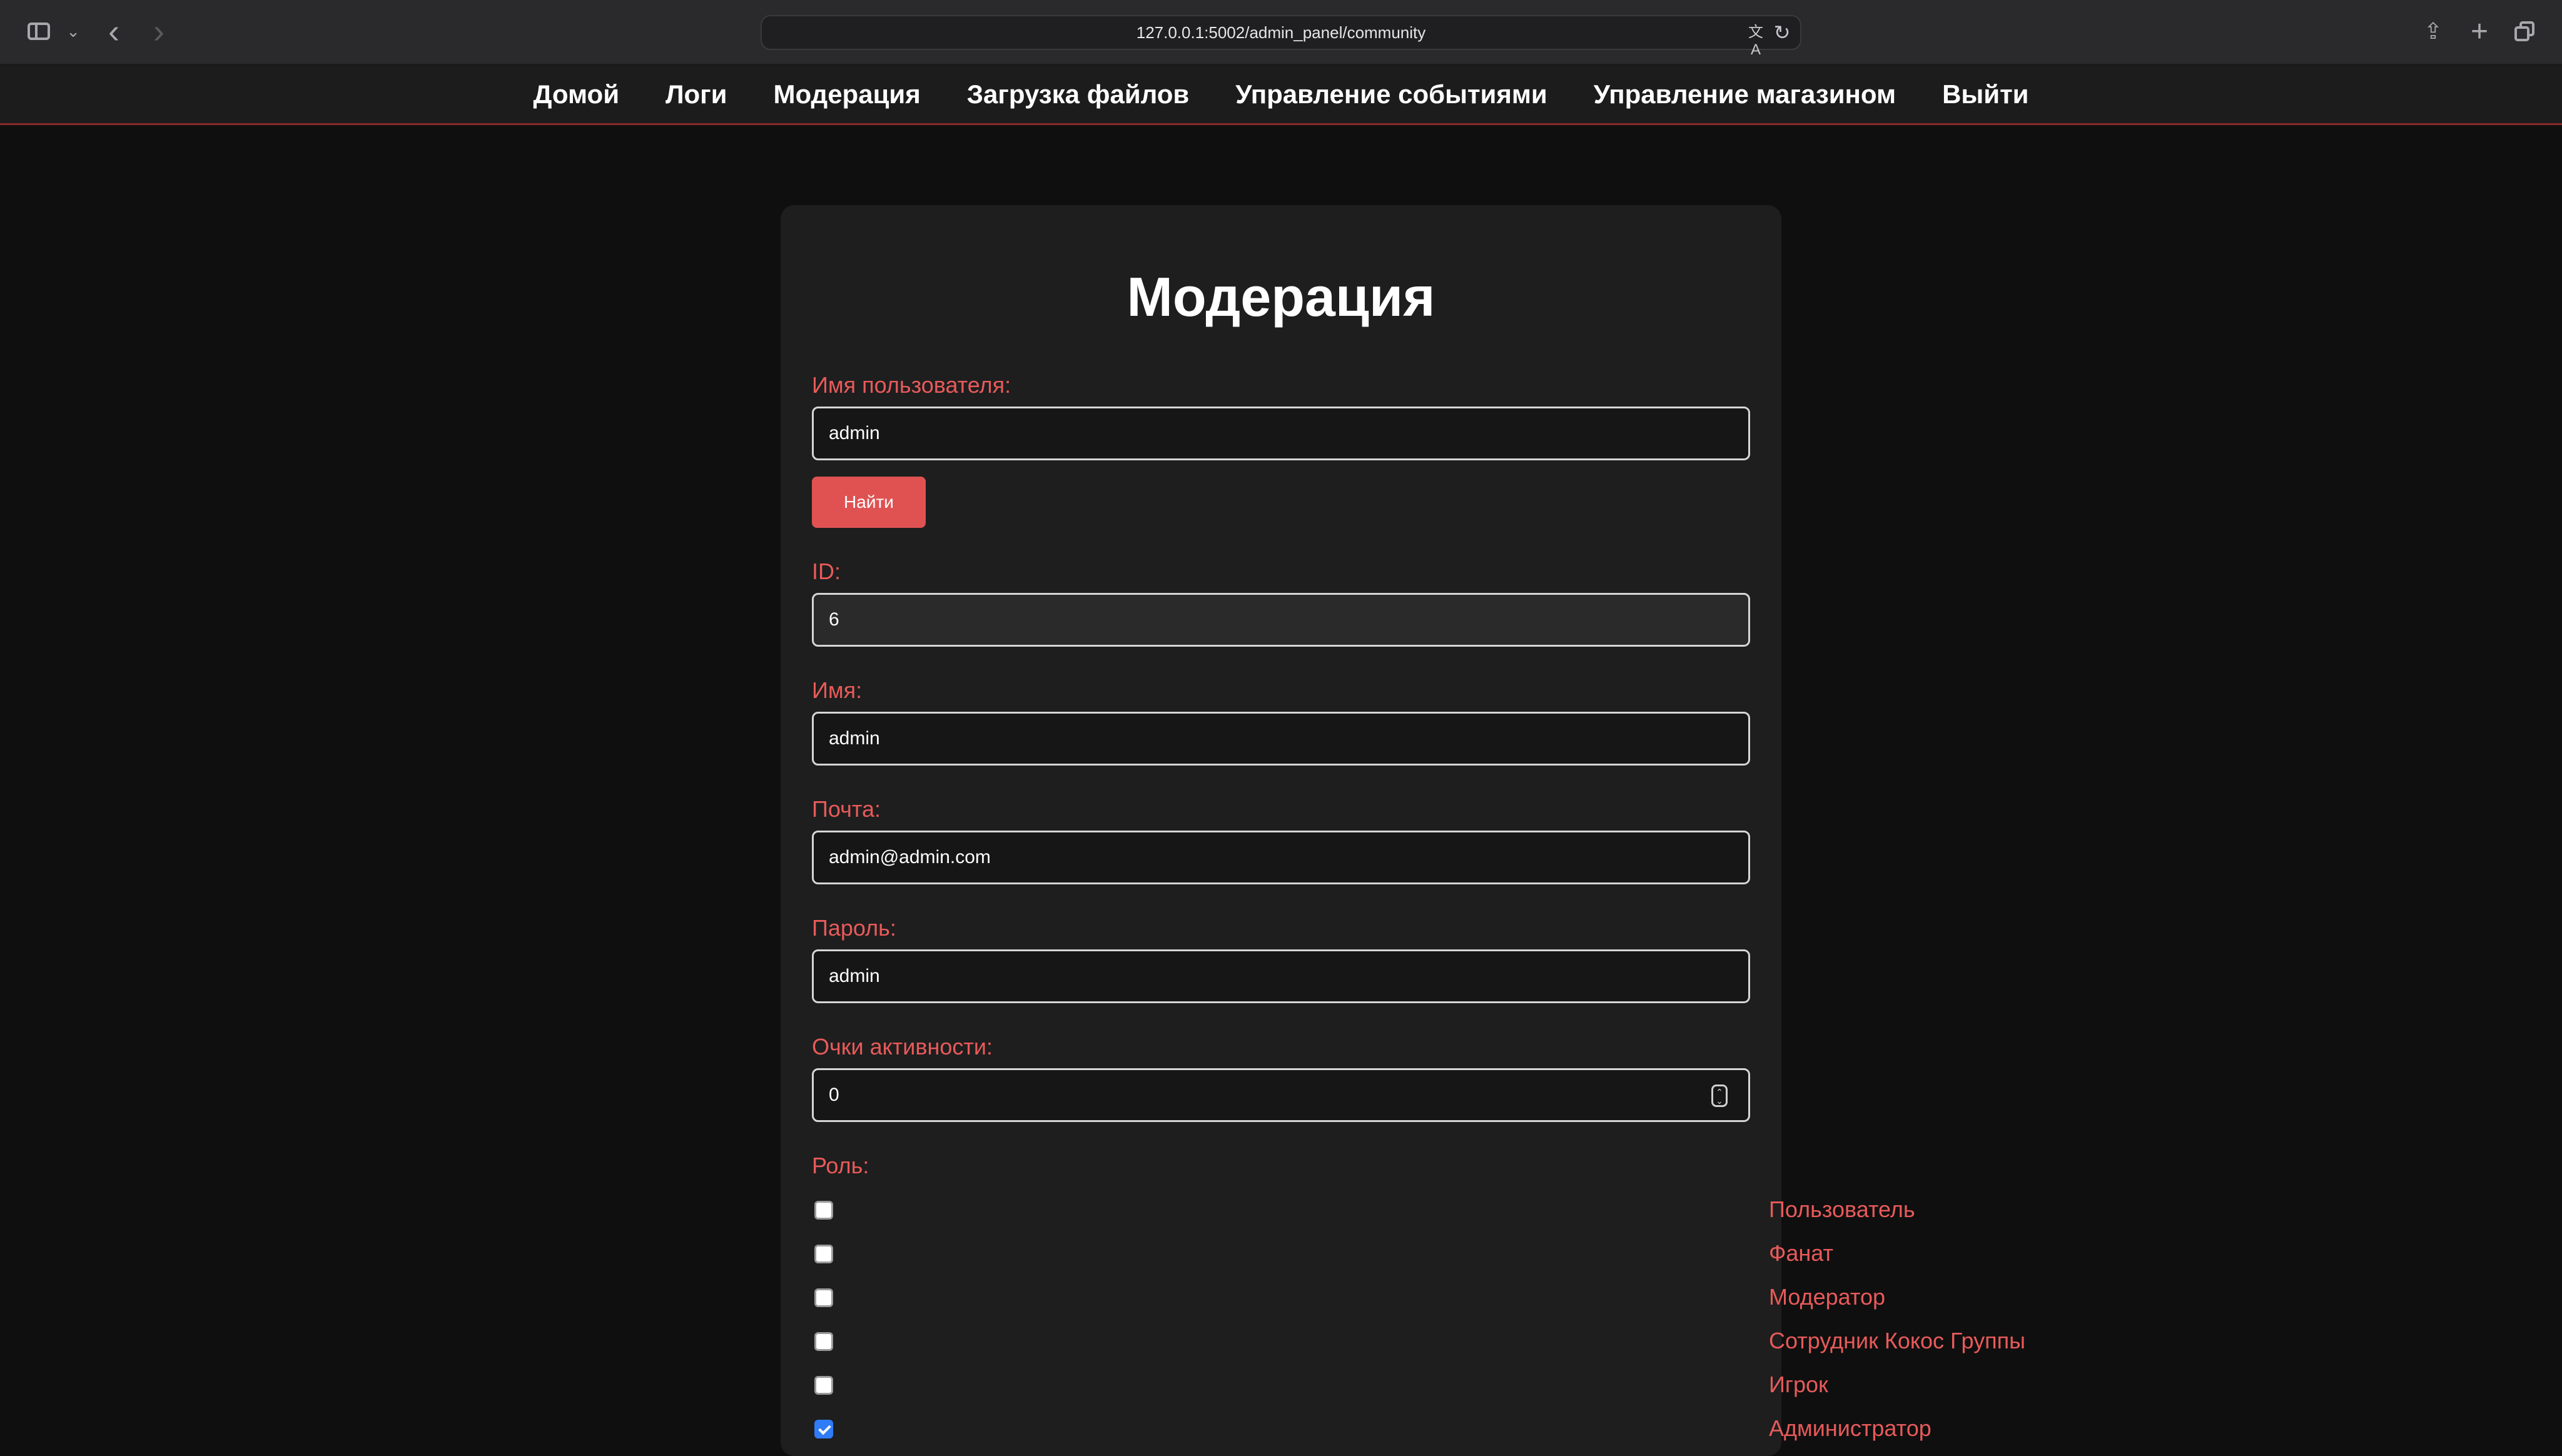 The image size is (2562, 1456). What do you see at coordinates (159, 32) in the screenshot?
I see `forward-arrow-icon: ›` at bounding box center [159, 32].